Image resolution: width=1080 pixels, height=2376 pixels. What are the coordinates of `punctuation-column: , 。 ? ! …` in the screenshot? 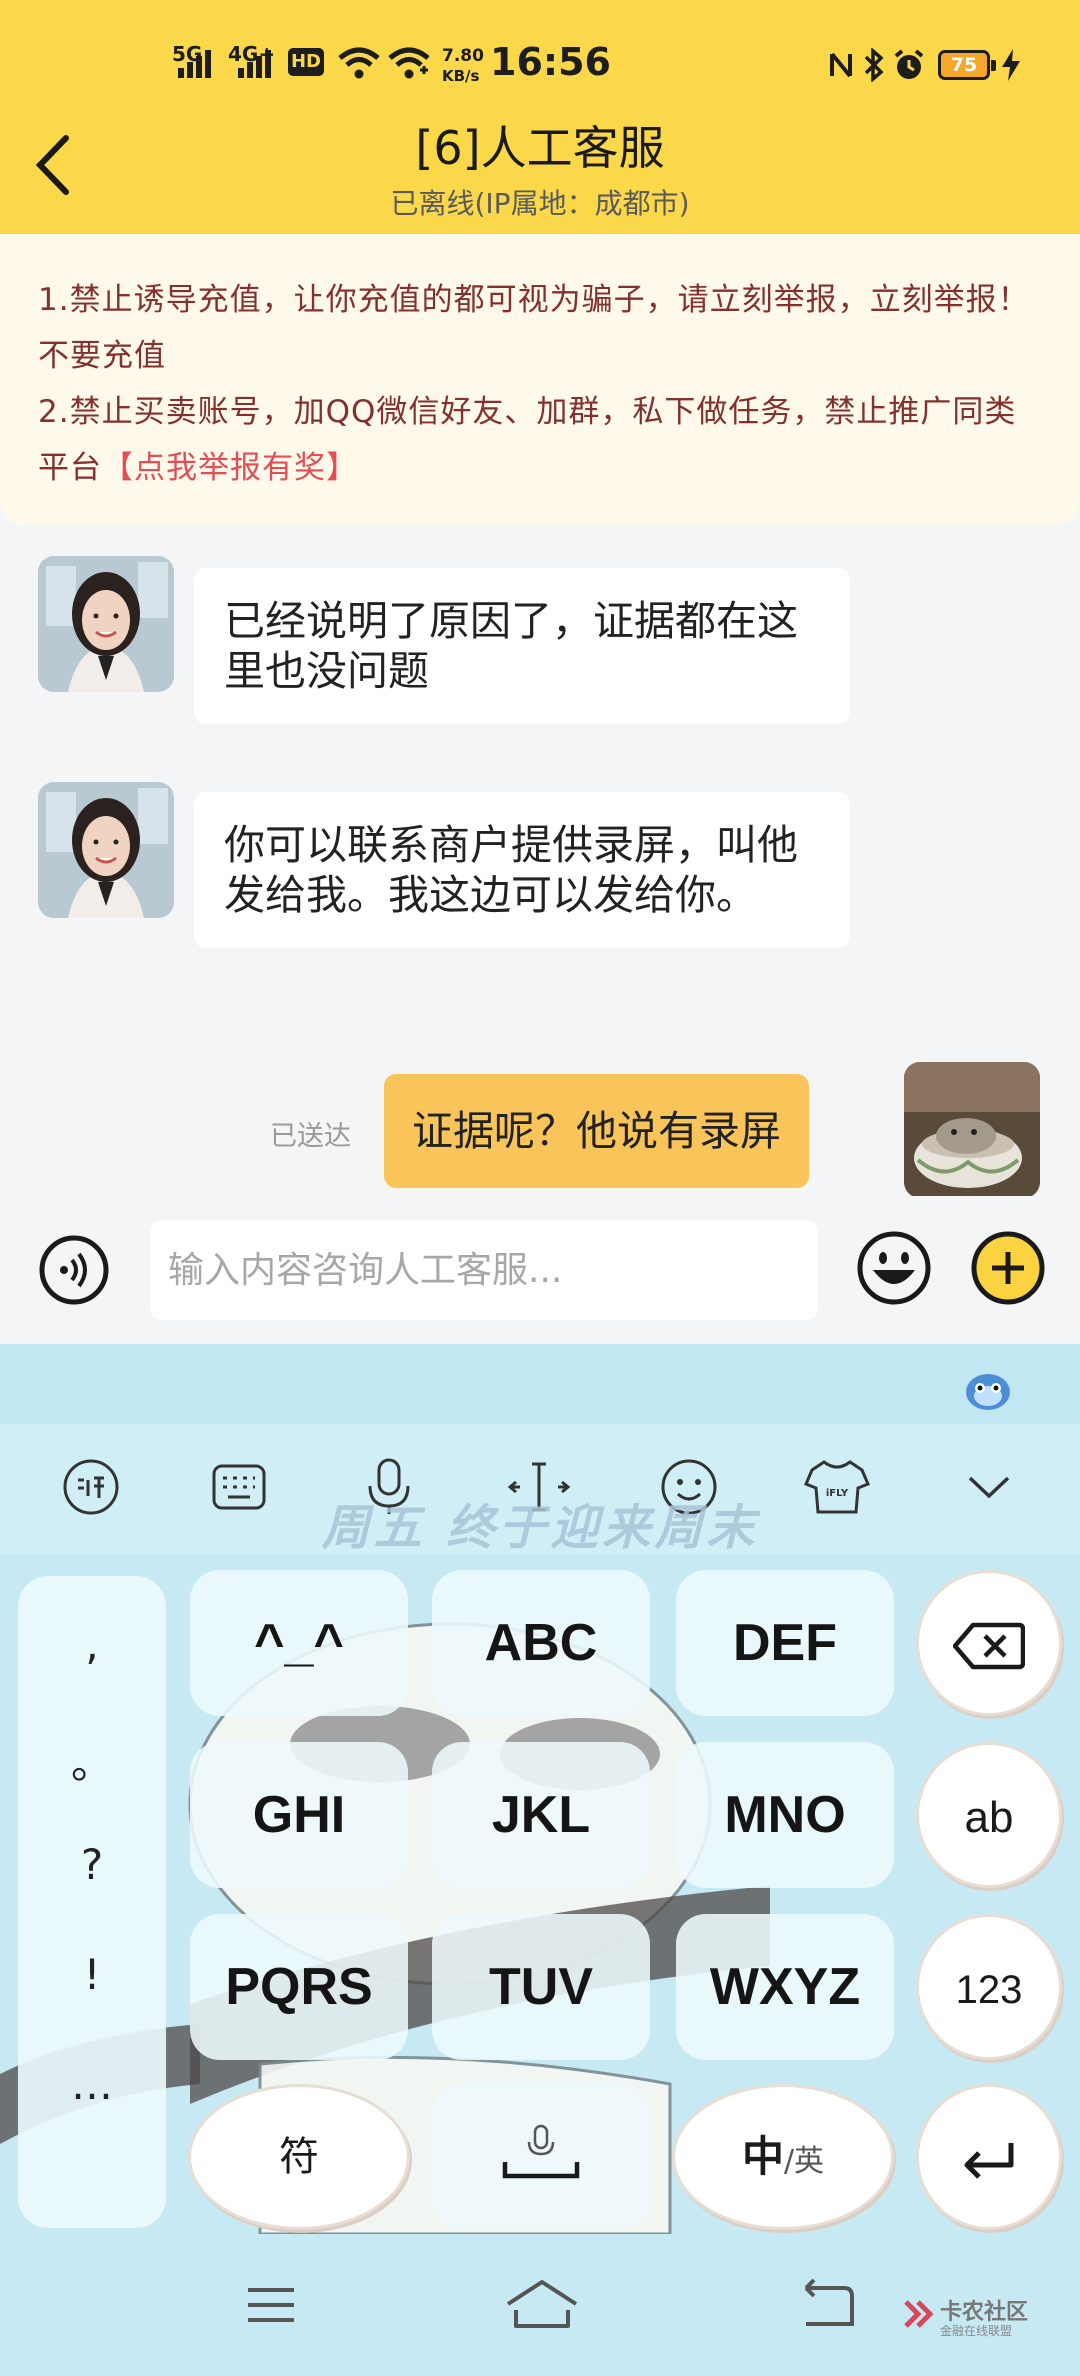 It's located at (92, 1902).